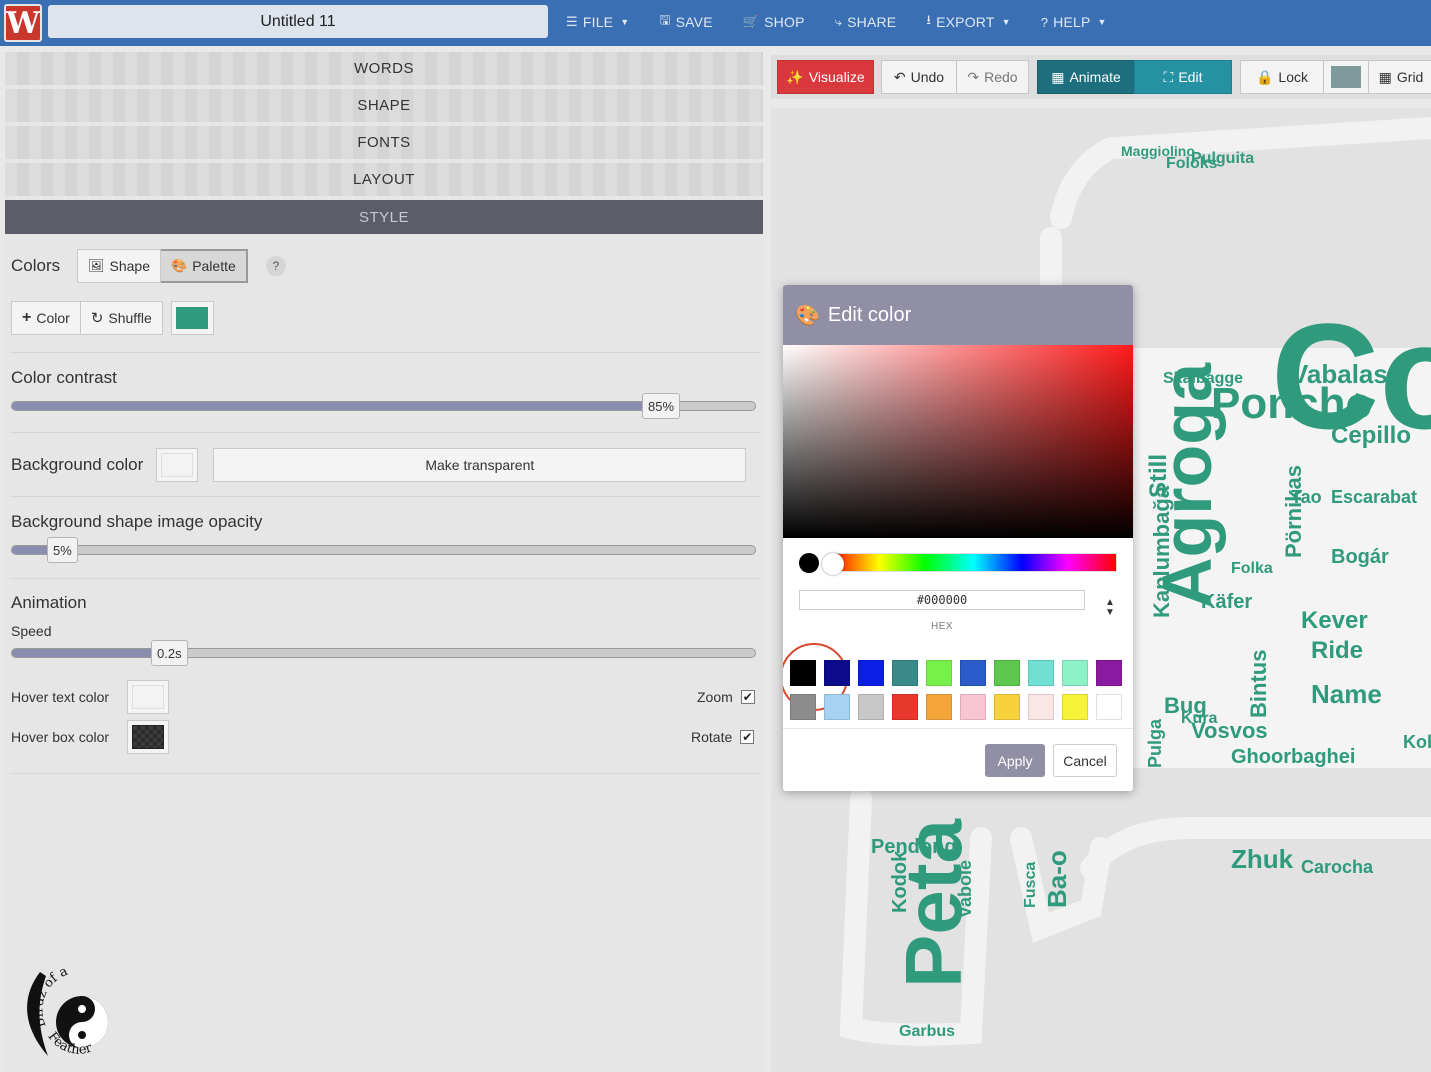 The height and width of the screenshot is (1072, 1431). Describe the element at coordinates (1339, 374) in the screenshot. I see `cloud-word: Vabalas` at that location.